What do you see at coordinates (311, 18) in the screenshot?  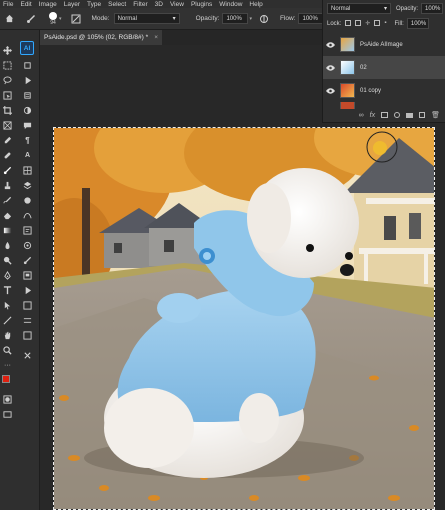 I see `flow-input: 100%` at bounding box center [311, 18].